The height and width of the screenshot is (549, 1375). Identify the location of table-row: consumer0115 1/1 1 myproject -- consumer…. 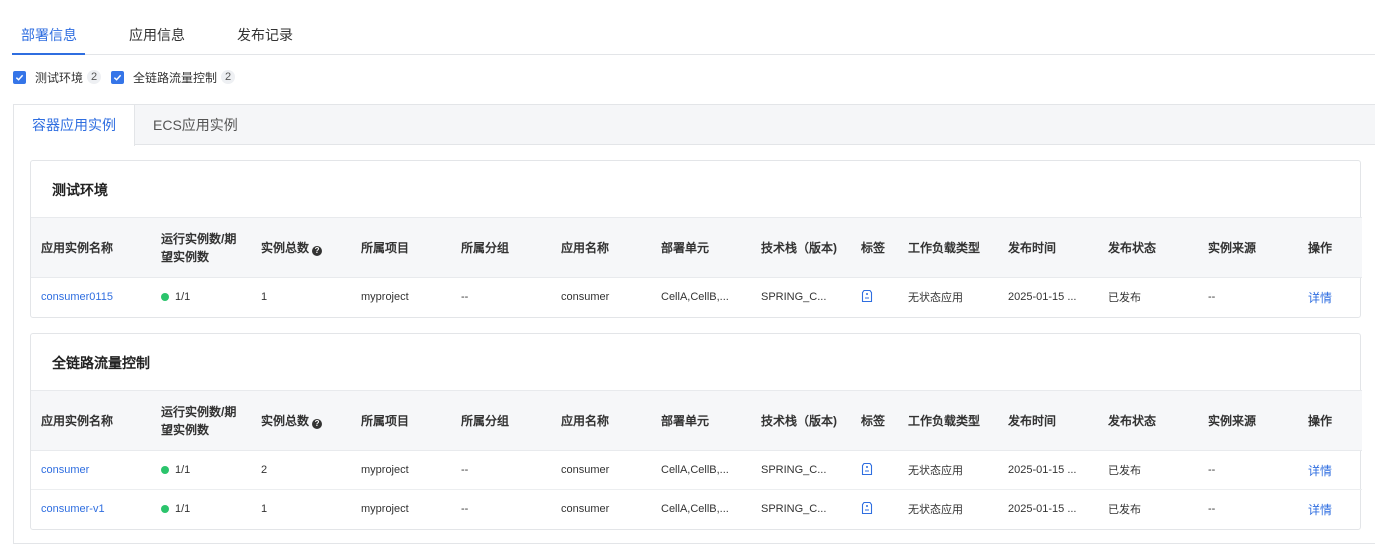
(696, 297).